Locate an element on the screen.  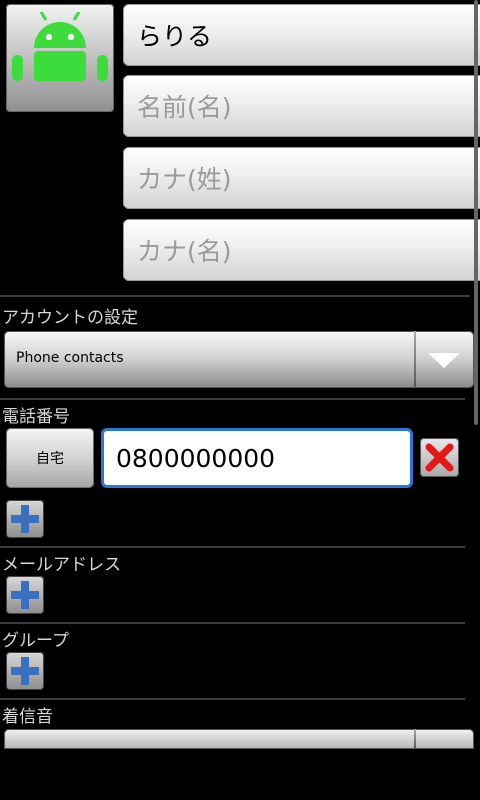
account-section-label: アカウントの設定 is located at coordinates (70, 318).